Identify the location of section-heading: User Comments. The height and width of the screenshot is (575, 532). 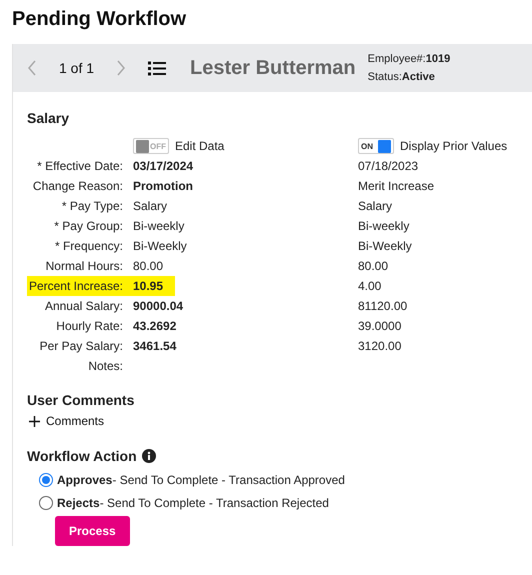
(81, 400).